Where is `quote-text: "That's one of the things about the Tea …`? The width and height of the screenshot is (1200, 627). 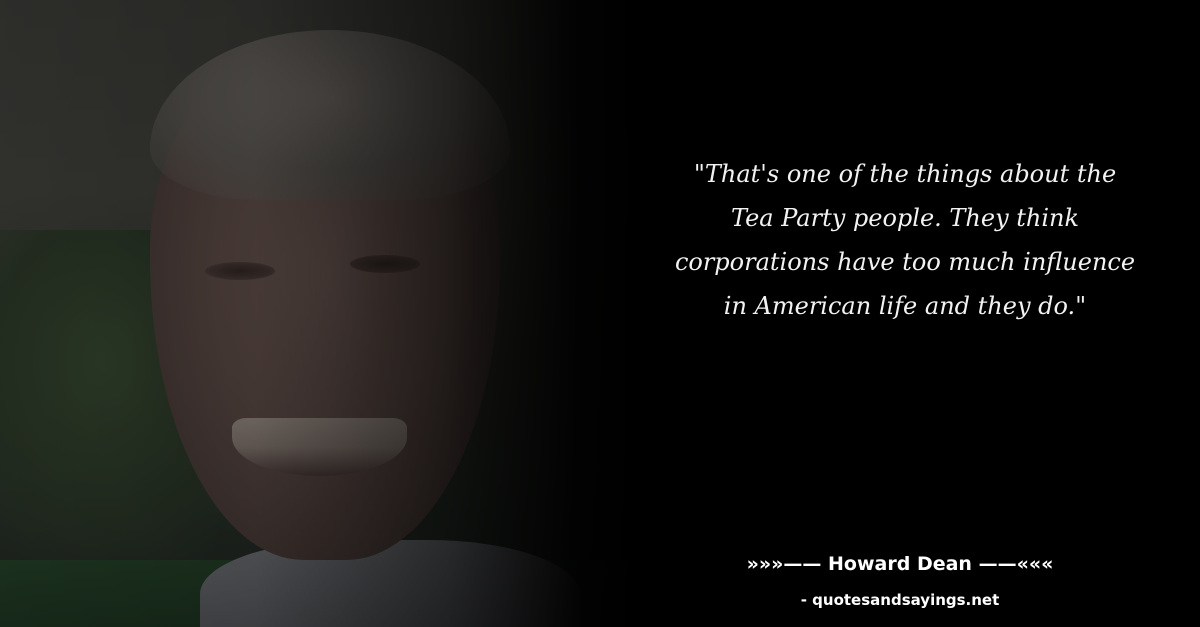 quote-text: "That's one of the things about the Tea … is located at coordinates (905, 240).